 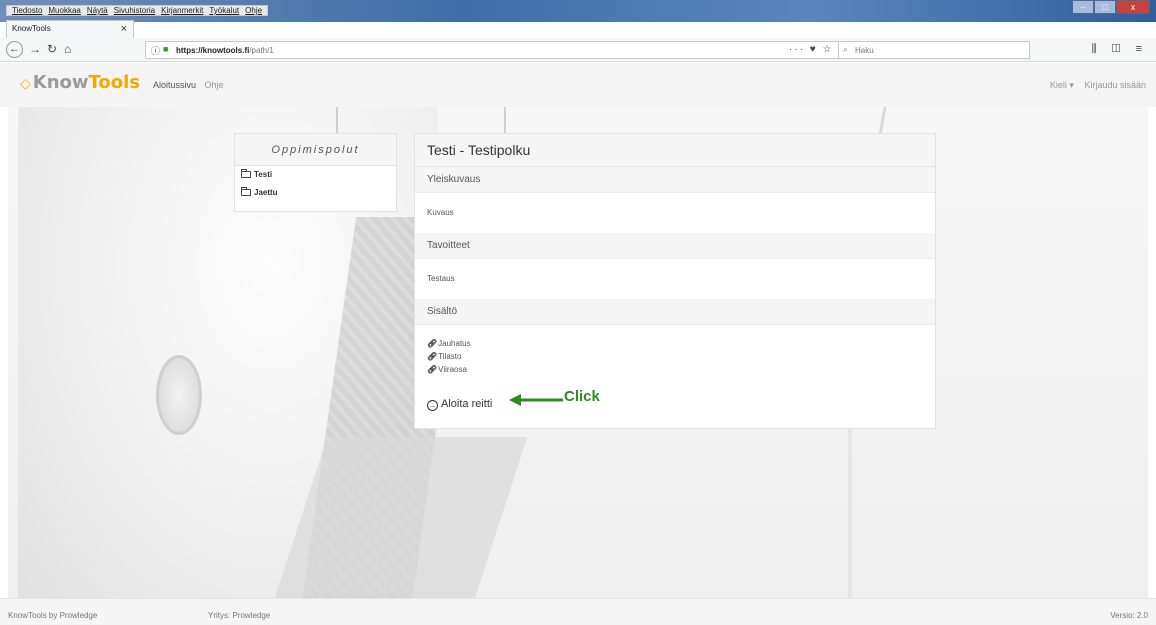 I want to click on path-item-label: Testi, so click(x=263, y=174).